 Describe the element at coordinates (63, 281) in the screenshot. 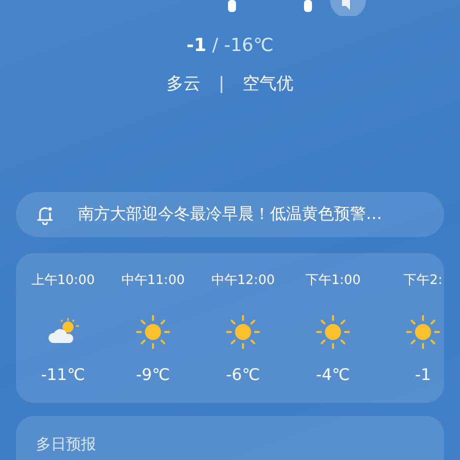

I see `hour-time: 上午10:00` at that location.